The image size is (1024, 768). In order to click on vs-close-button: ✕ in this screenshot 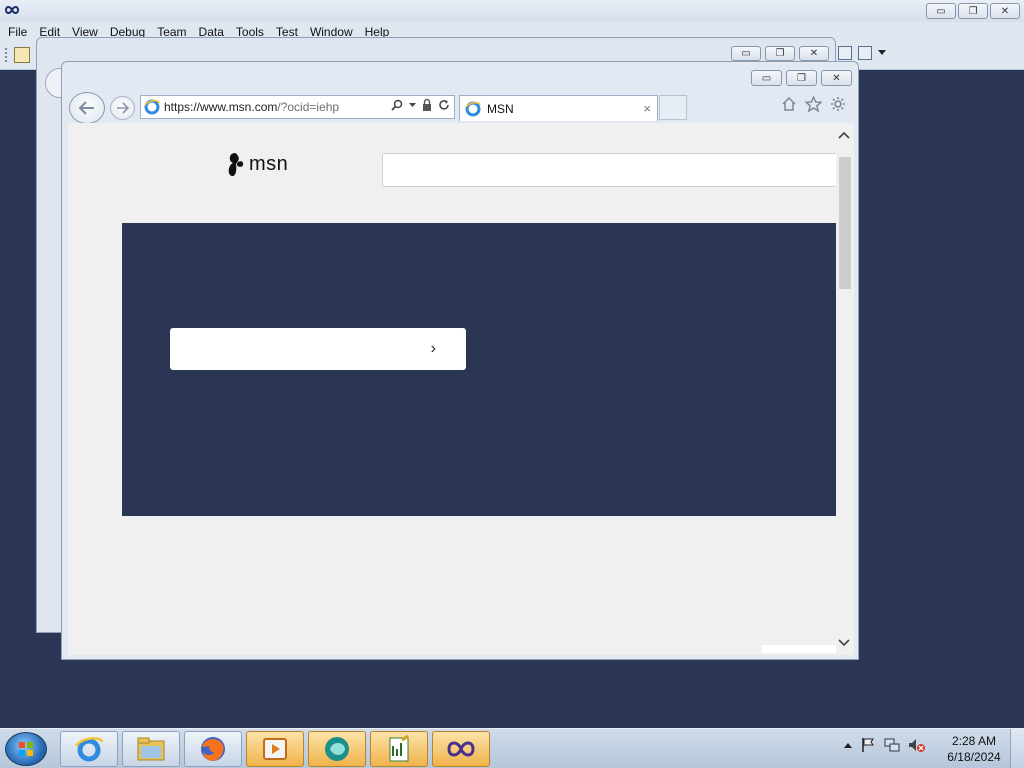, I will do `click(1005, 11)`.